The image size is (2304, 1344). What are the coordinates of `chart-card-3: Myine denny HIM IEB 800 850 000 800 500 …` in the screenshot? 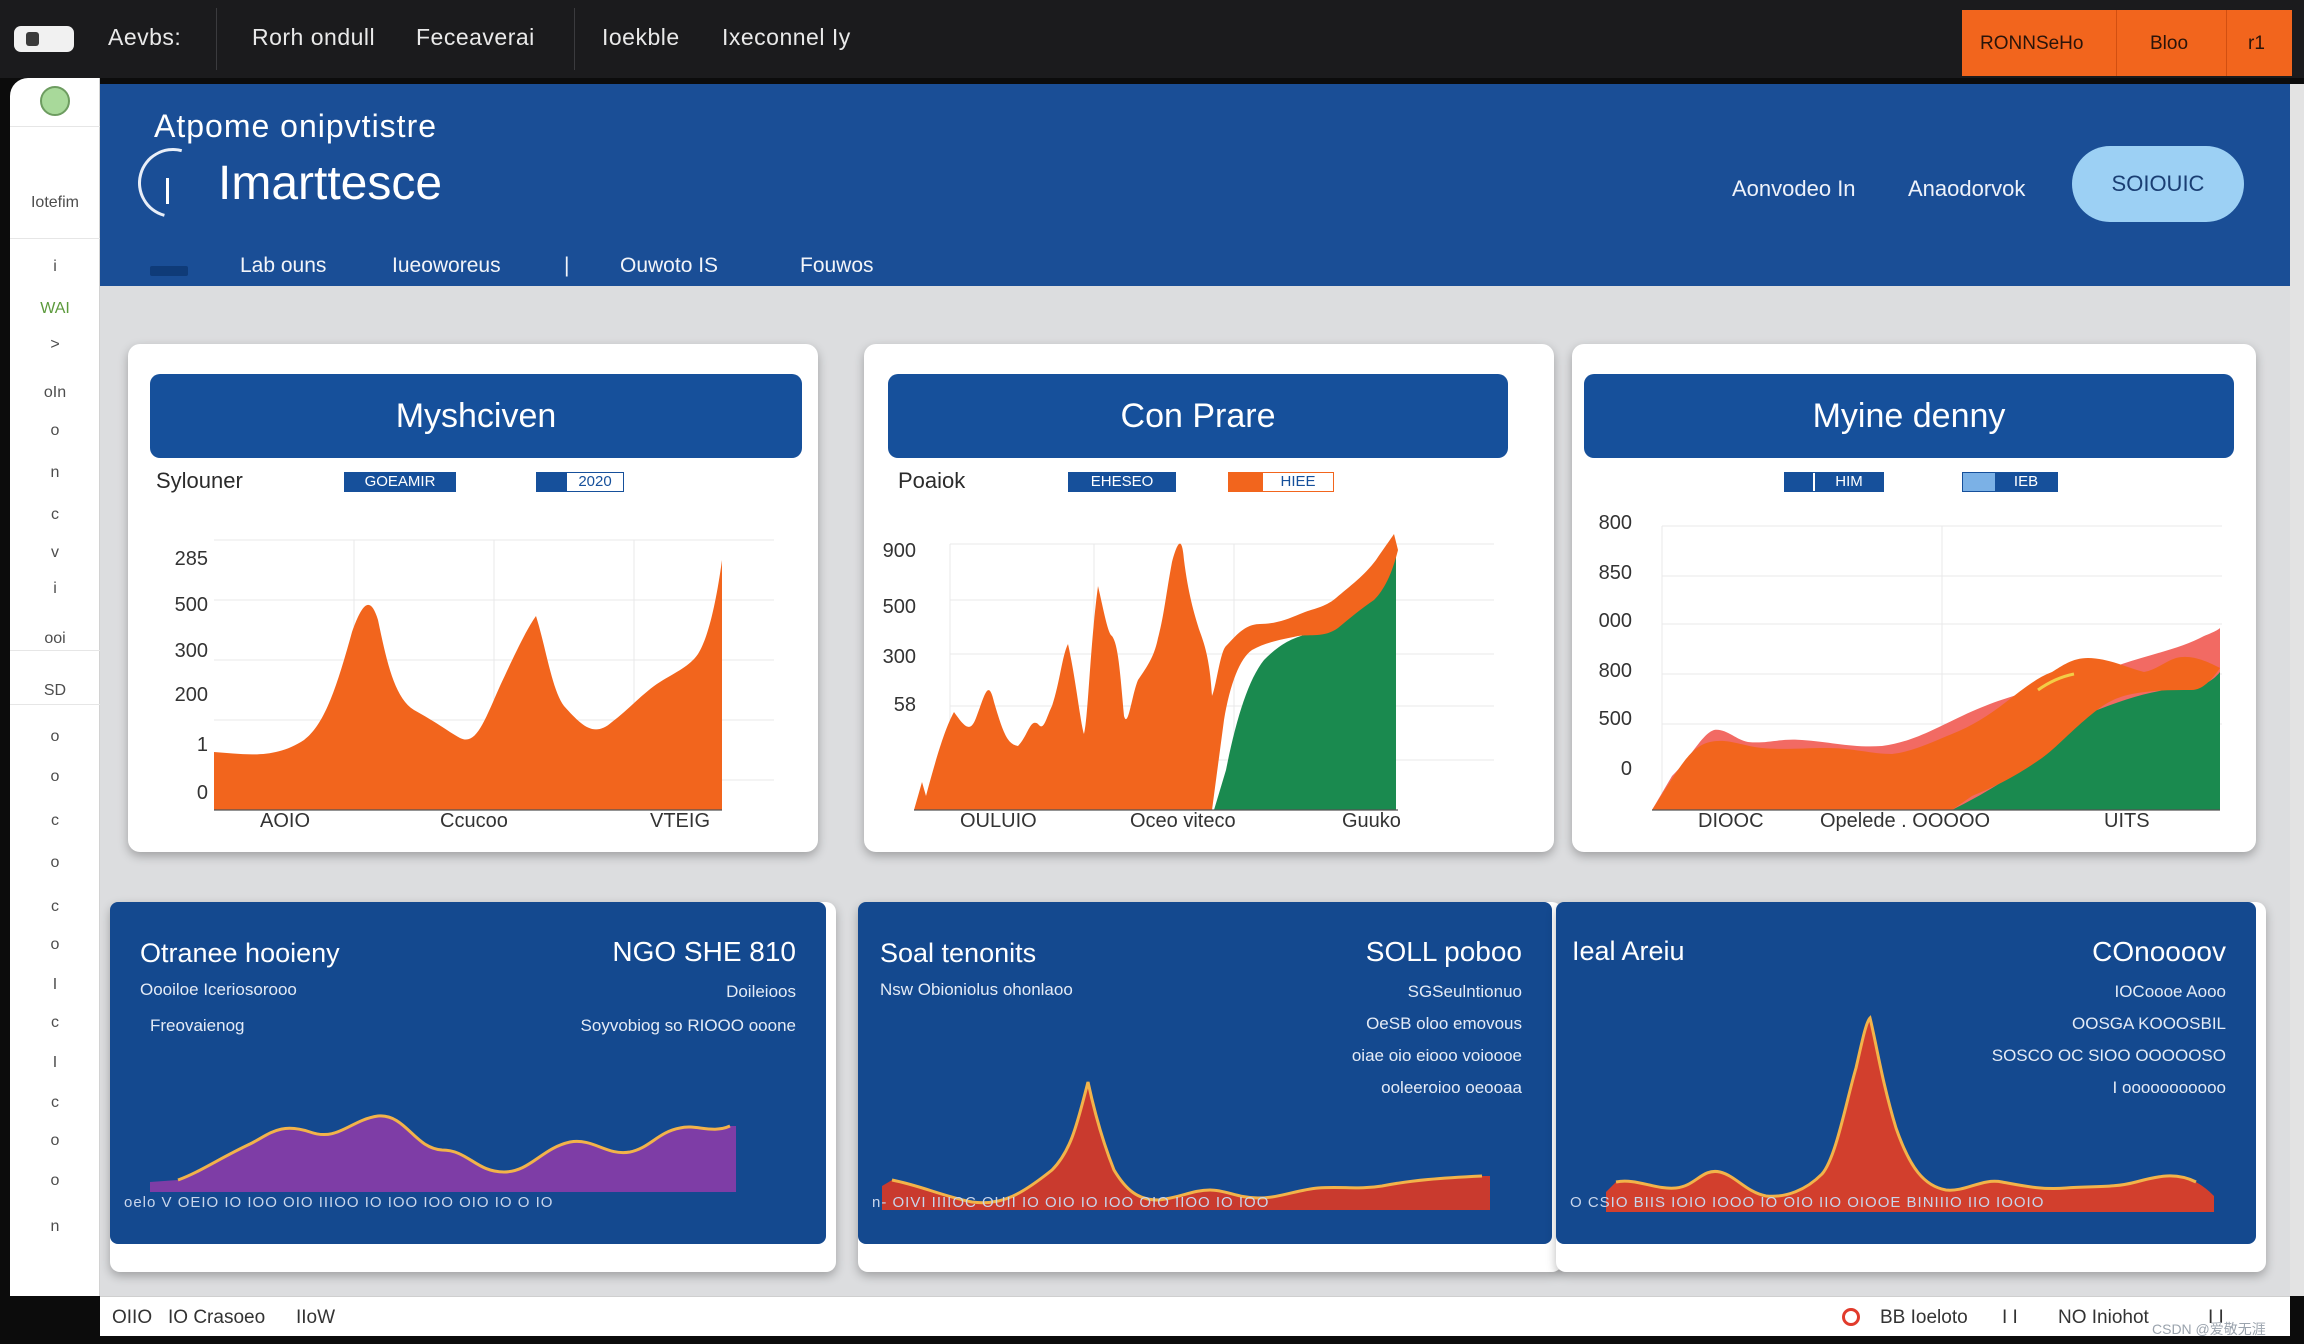 It's located at (1914, 598).